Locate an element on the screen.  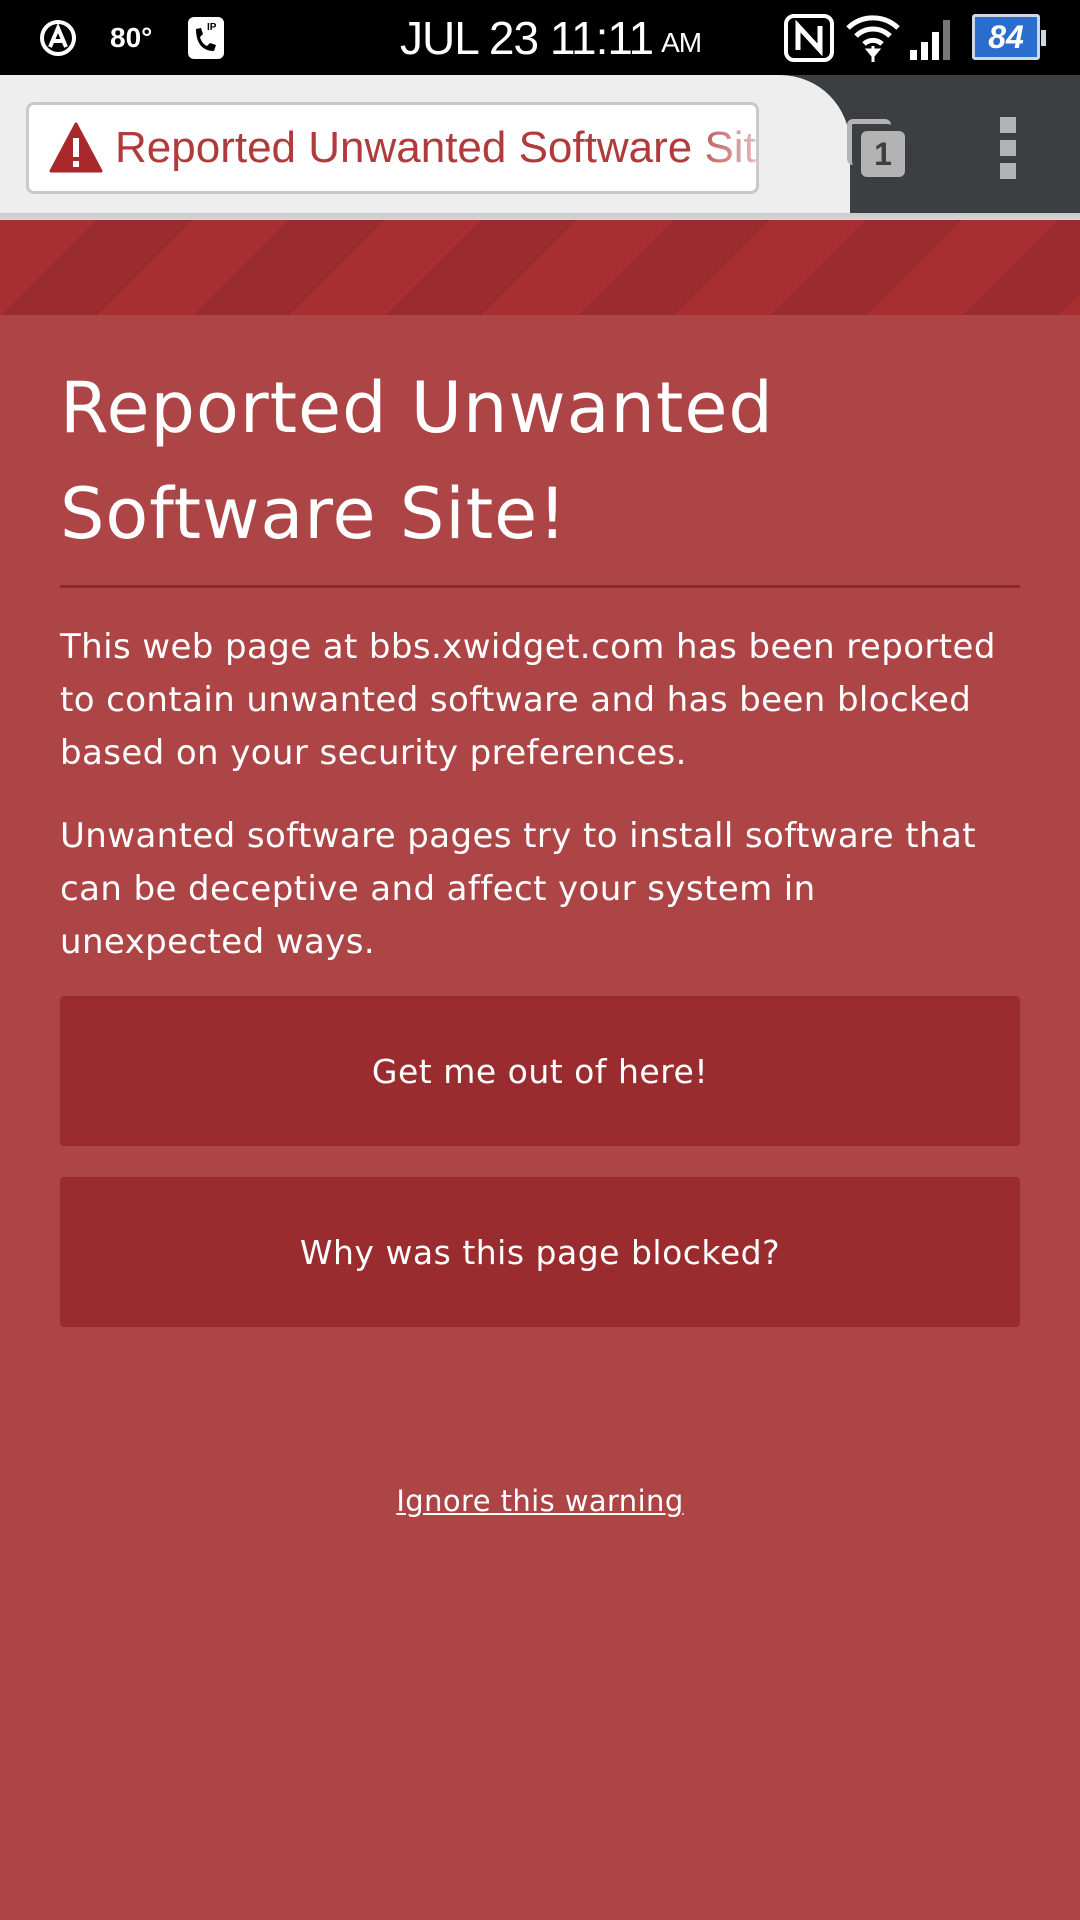
overflow-menu-icon is located at coordinates (1008, 148).